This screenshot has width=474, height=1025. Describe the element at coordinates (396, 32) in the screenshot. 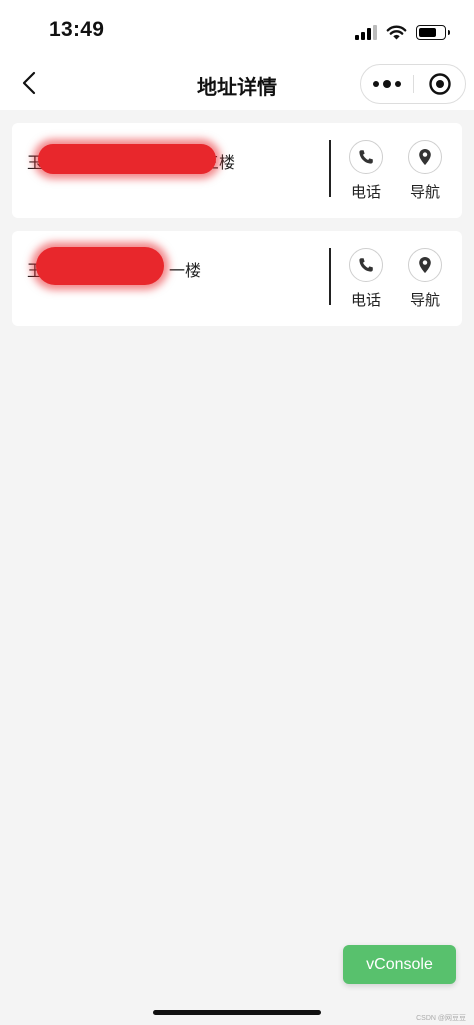

I see `wifi-icon` at that location.